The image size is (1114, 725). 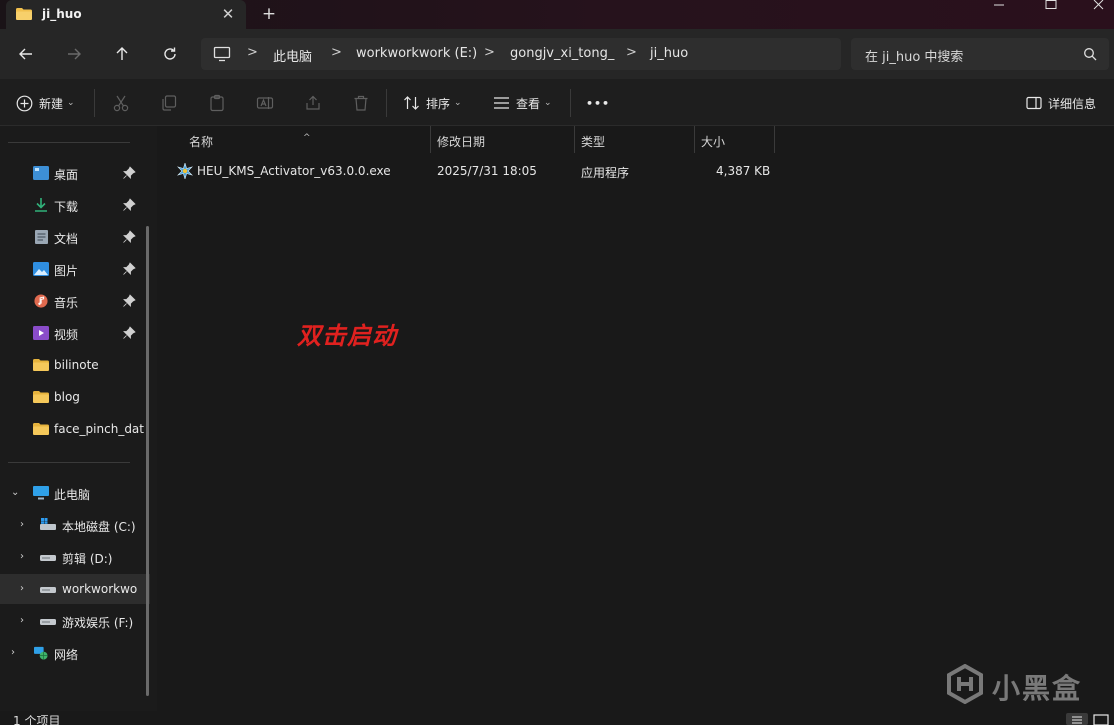 I want to click on minimize-icon, so click(x=999, y=5).